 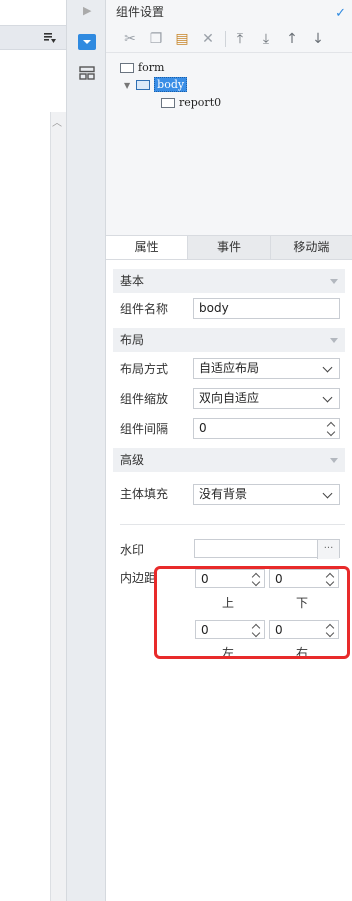 What do you see at coordinates (130, 39) in the screenshot?
I see `cut-icon: ✂` at bounding box center [130, 39].